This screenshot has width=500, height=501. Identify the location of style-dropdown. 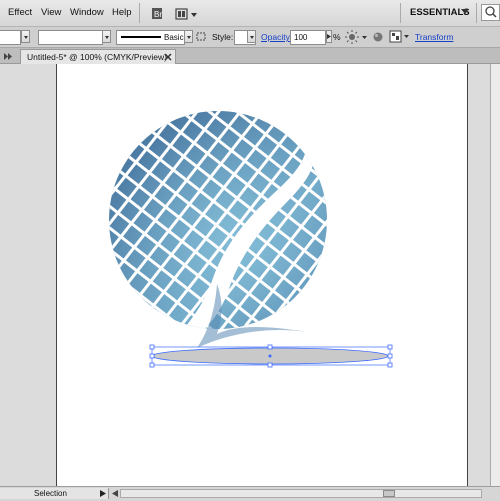
(251, 36).